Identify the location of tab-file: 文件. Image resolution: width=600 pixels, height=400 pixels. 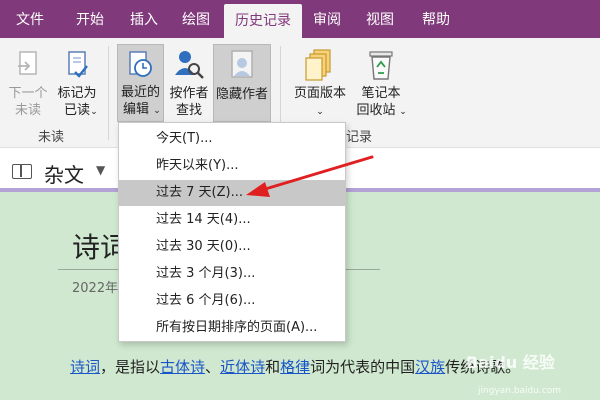
(30, 19).